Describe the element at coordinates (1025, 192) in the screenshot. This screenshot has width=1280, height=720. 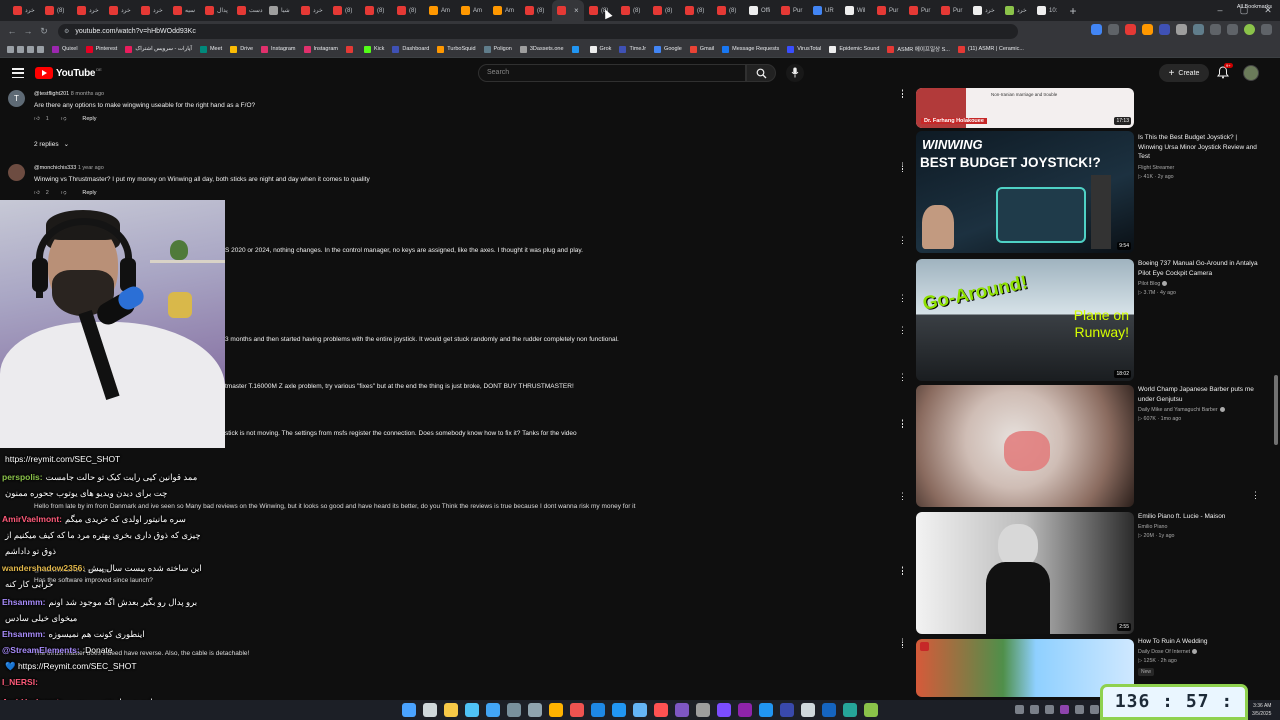
I see `video-thumbnail: WINWING BEST BUDGET JOYSTICK!? 9:54` at that location.